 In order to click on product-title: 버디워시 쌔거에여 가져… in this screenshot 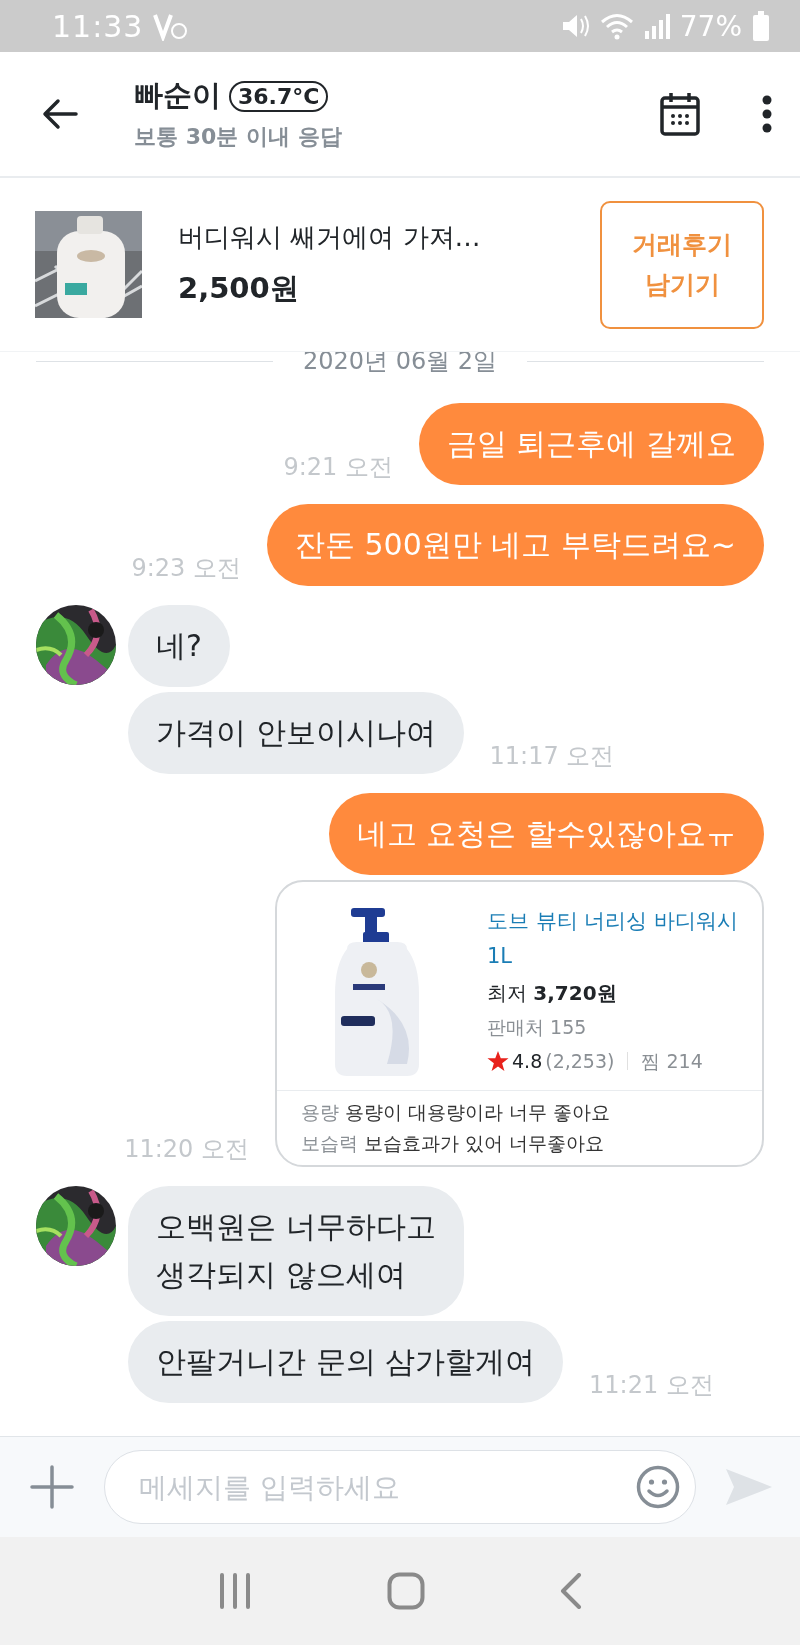, I will do `click(329, 237)`.